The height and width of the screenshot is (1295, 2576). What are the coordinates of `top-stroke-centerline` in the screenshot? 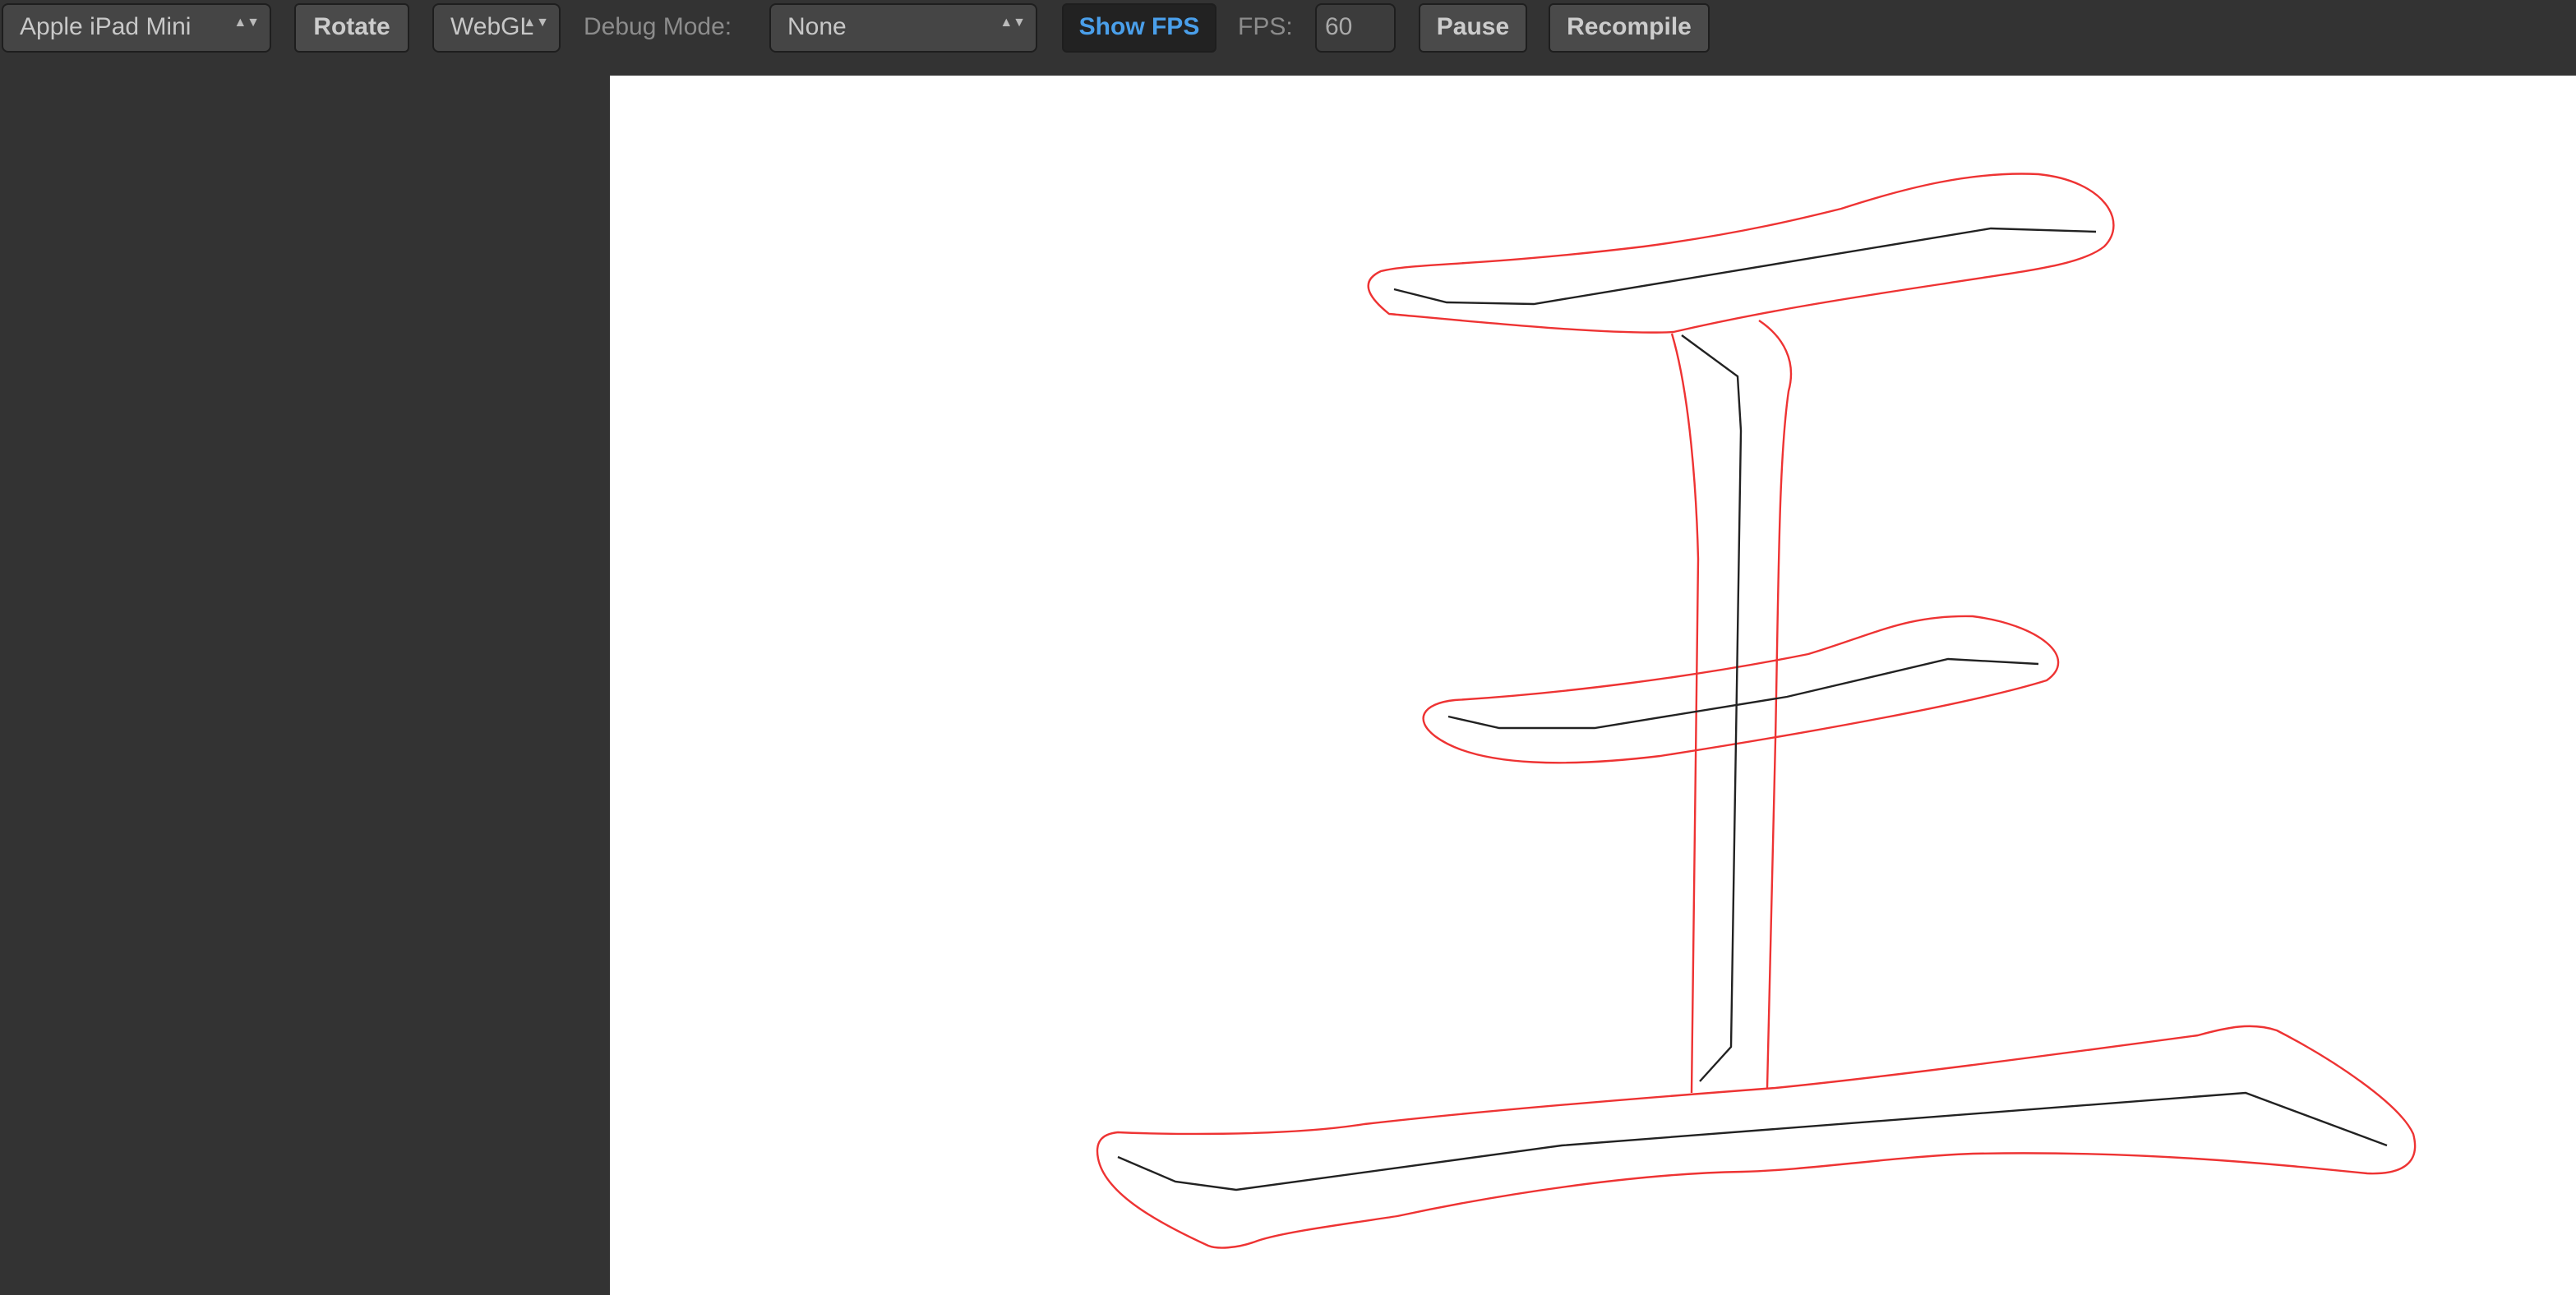 It's located at (1745, 266).